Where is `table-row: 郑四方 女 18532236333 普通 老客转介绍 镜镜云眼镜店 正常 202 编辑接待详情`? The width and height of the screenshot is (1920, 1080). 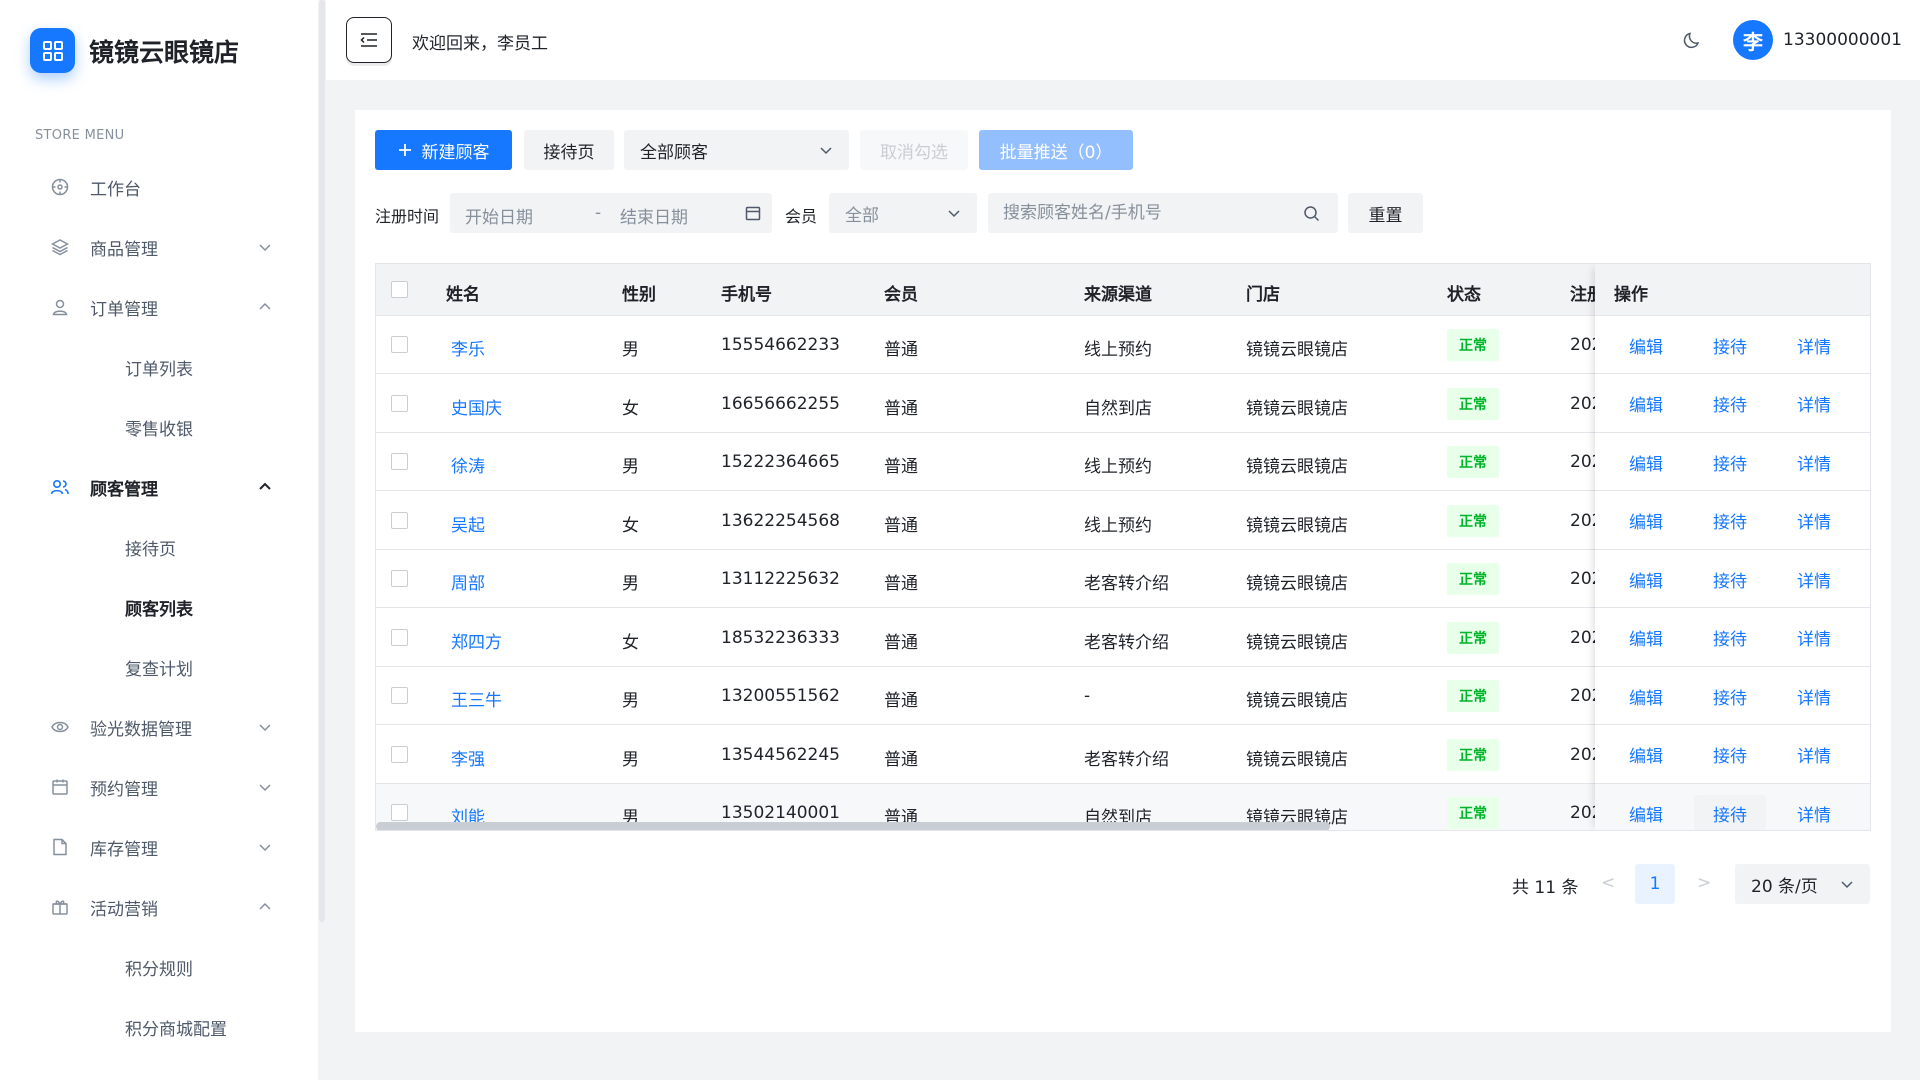 table-row: 郑四方 女 18532236333 普通 老客转介绍 镜镜云眼镜店 正常 202 编辑接待详情 is located at coordinates (1123, 637).